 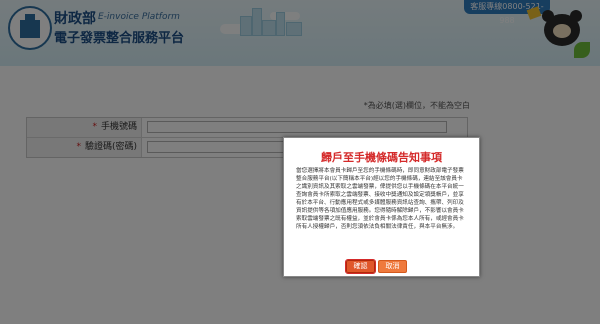 What do you see at coordinates (392, 266) in the screenshot?
I see `cancel-button: 取消` at bounding box center [392, 266].